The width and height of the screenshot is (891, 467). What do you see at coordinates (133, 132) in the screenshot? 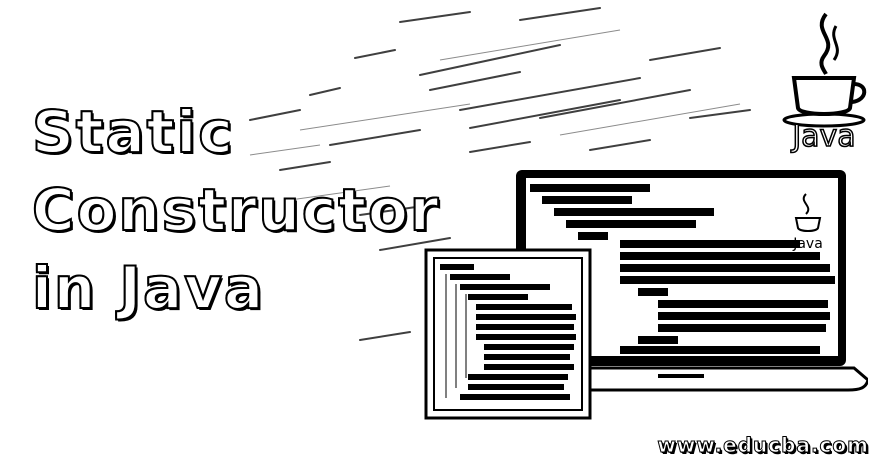
I see `title-line-1: Static` at bounding box center [133, 132].